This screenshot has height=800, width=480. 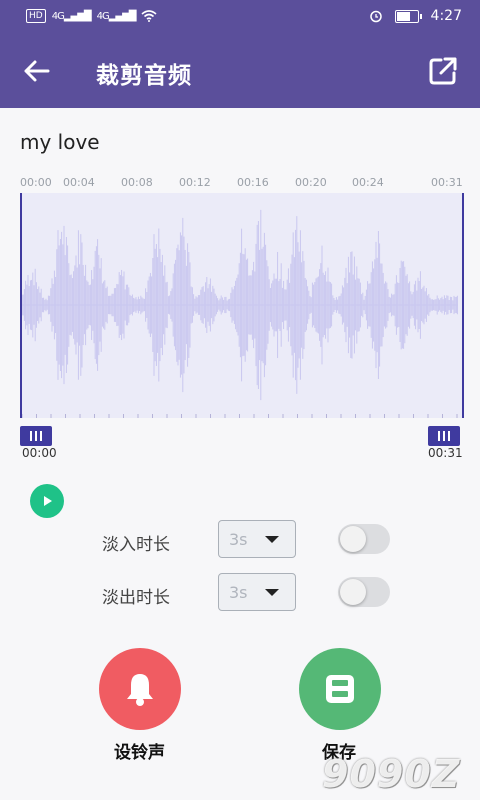 I want to click on signal-icon-1: 4G▂▄▆█, so click(x=71, y=16).